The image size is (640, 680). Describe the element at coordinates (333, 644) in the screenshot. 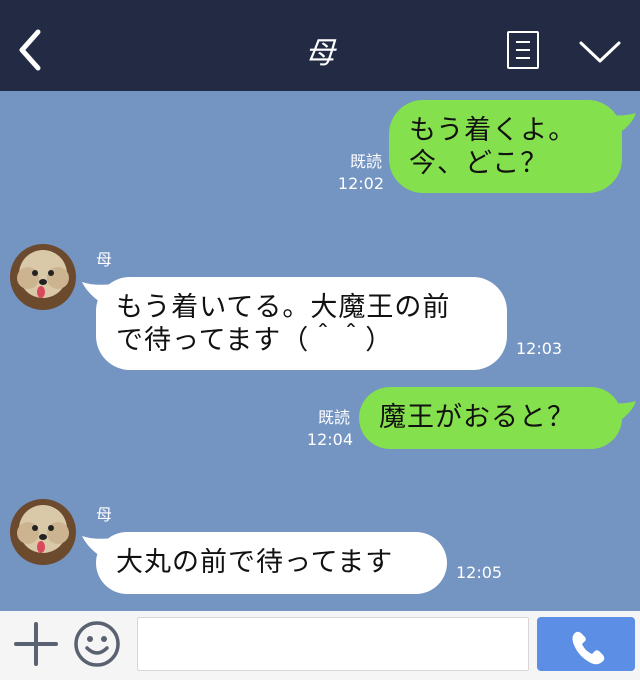

I see `message-input` at that location.